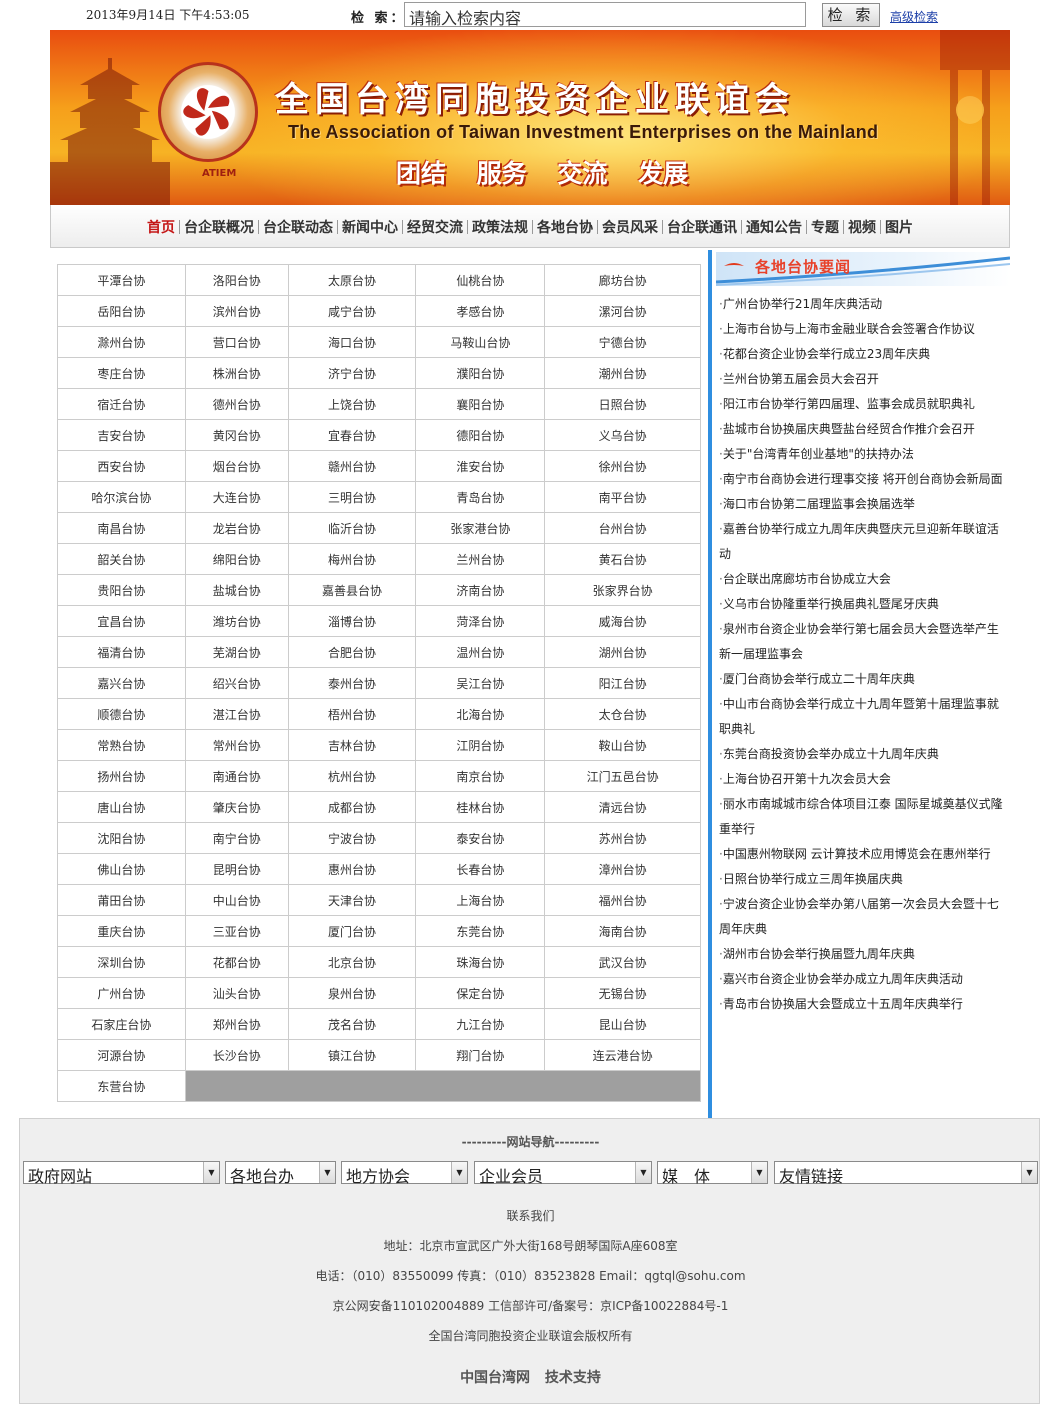  Describe the element at coordinates (480, 466) in the screenshot. I see `association-link: 淮安台协` at that location.